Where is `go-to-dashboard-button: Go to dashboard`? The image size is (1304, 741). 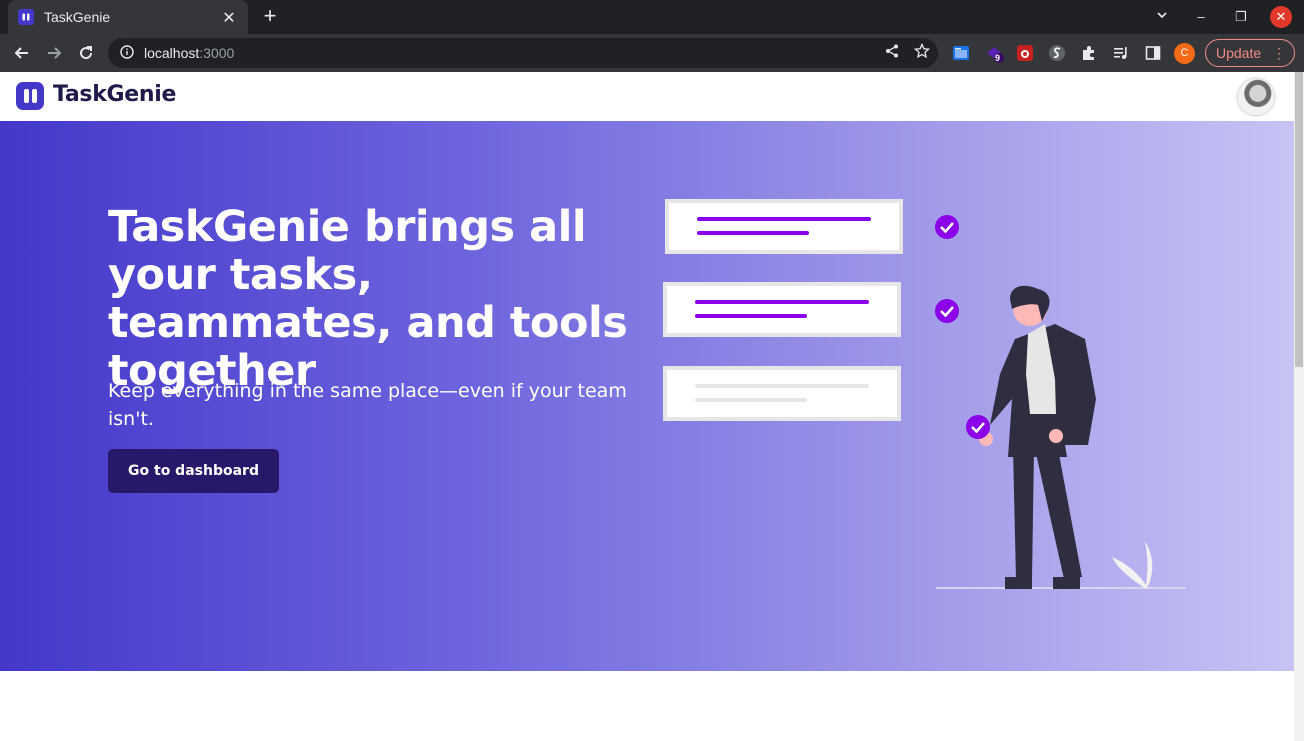
go-to-dashboard-button: Go to dashboard is located at coordinates (193, 471).